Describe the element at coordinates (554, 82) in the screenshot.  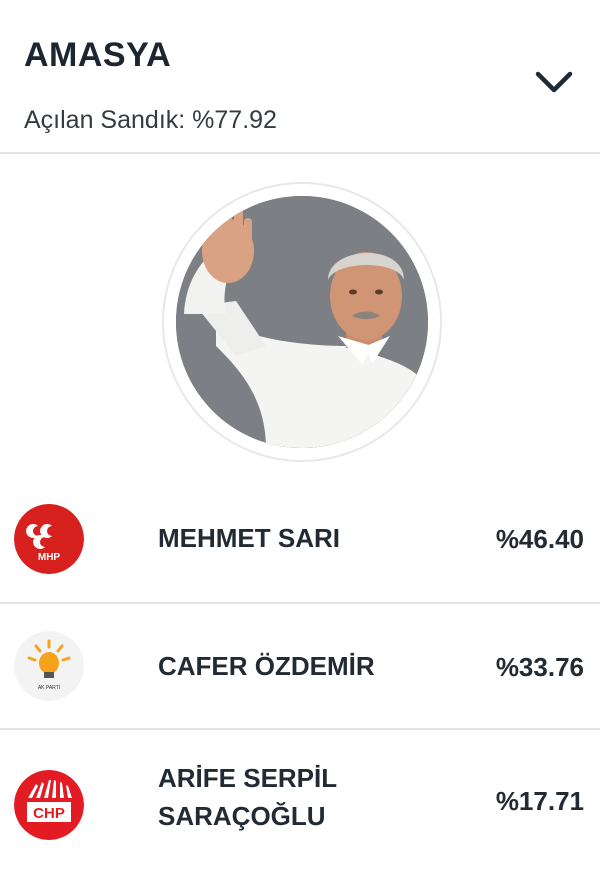
I see `chevron-down-icon` at that location.